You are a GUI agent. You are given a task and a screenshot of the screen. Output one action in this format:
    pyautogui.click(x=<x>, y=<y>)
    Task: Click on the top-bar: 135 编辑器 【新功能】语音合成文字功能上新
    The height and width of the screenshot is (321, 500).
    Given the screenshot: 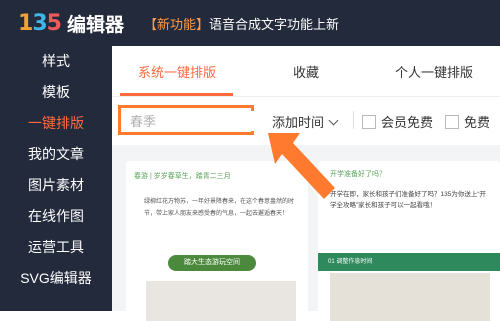 What is the action you would take?
    pyautogui.click(x=250, y=23)
    